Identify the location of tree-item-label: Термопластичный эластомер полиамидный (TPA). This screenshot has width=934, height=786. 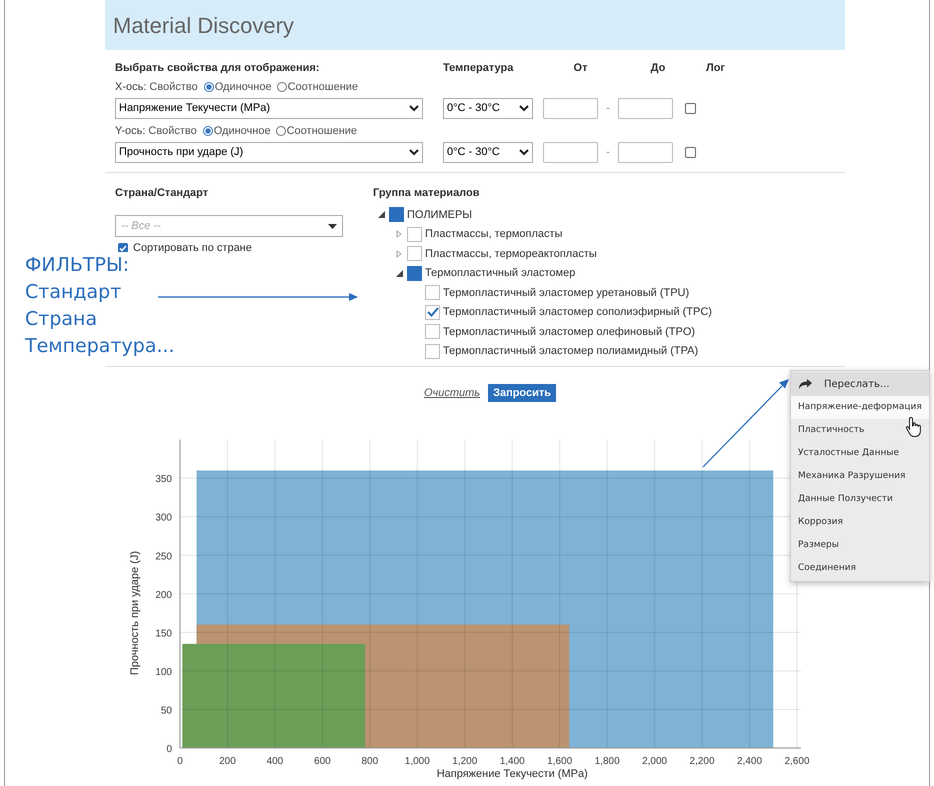
(570, 351).